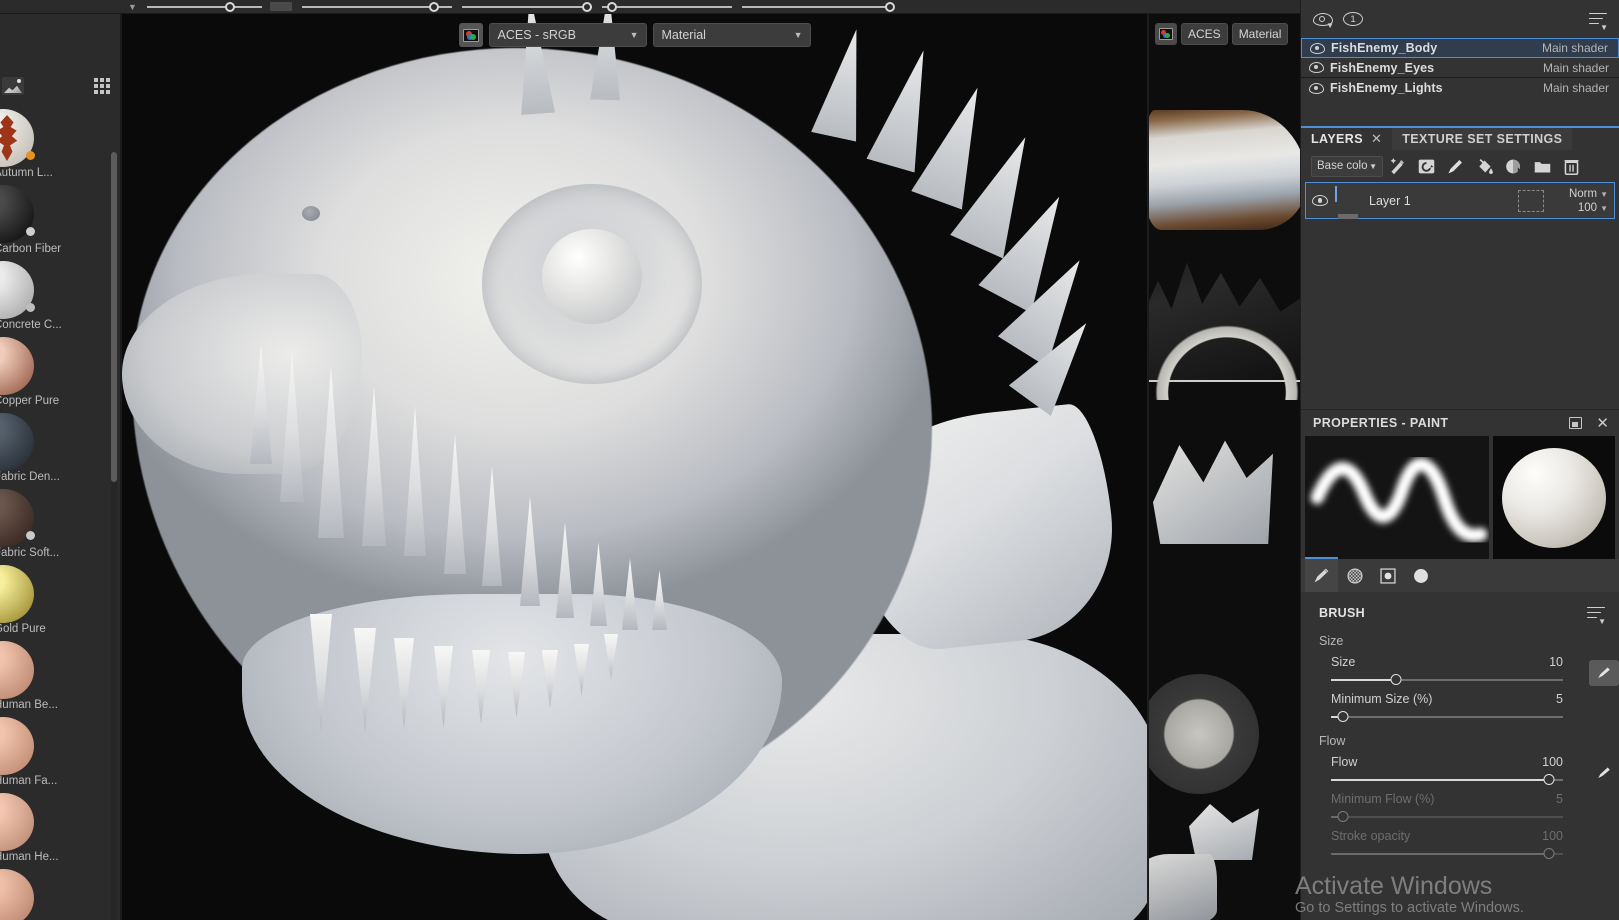 The width and height of the screenshot is (1619, 920). What do you see at coordinates (280, 6) in the screenshot?
I see `toolbar-swatch` at bounding box center [280, 6].